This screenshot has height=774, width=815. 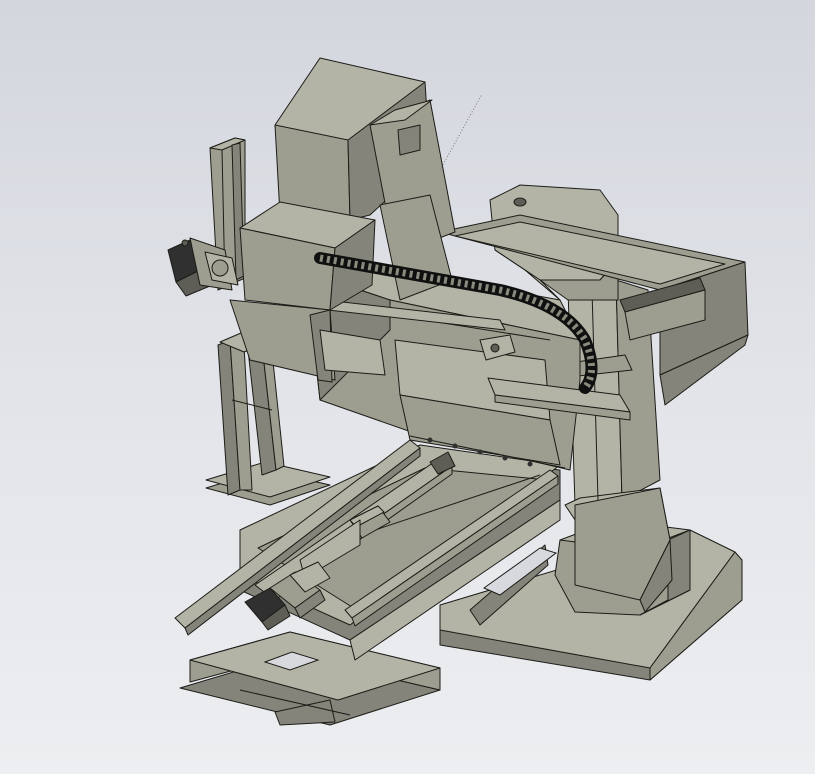 I want to click on base-frame, so click(x=310, y=678).